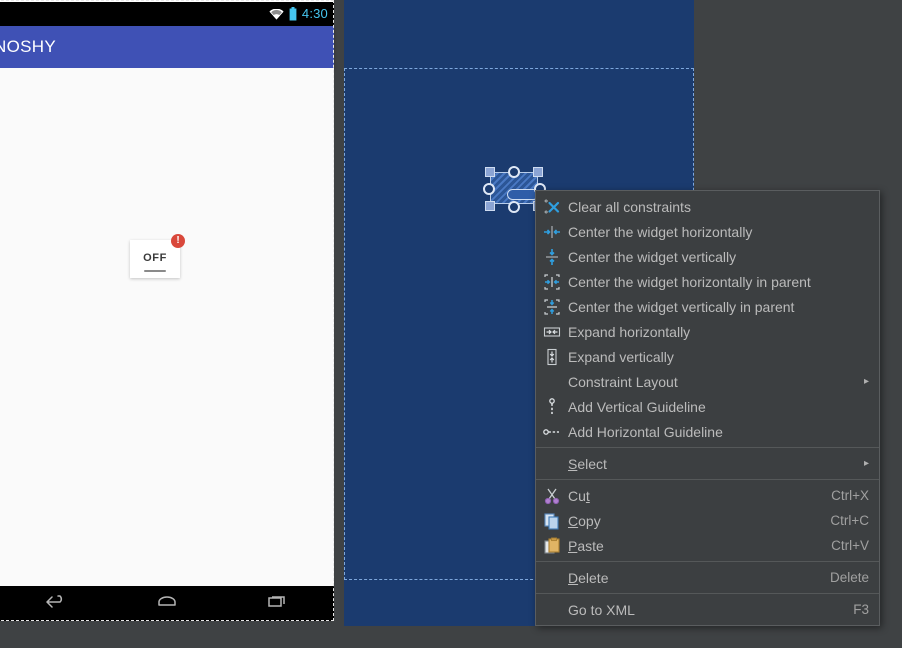 Image resolution: width=902 pixels, height=648 pixels. I want to click on vertical-guideline-icon, so click(552, 406).